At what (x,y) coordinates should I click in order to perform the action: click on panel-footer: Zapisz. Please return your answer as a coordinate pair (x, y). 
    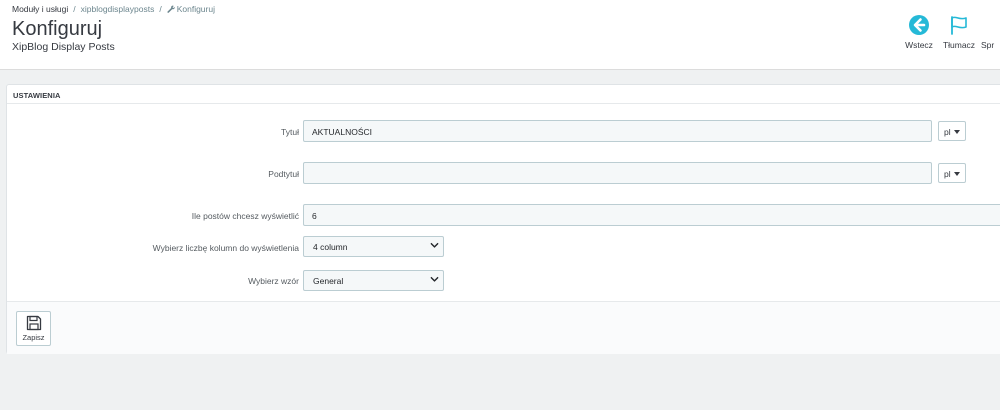
    Looking at the image, I should click on (503, 327).